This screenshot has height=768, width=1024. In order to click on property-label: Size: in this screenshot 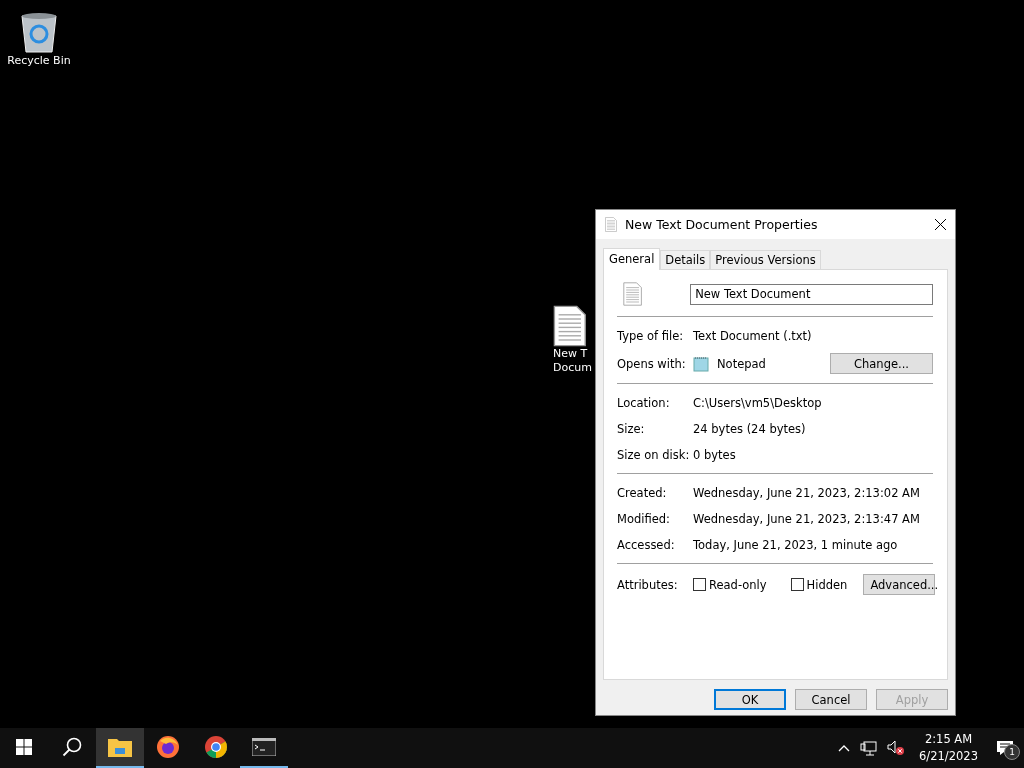, I will do `click(631, 429)`.